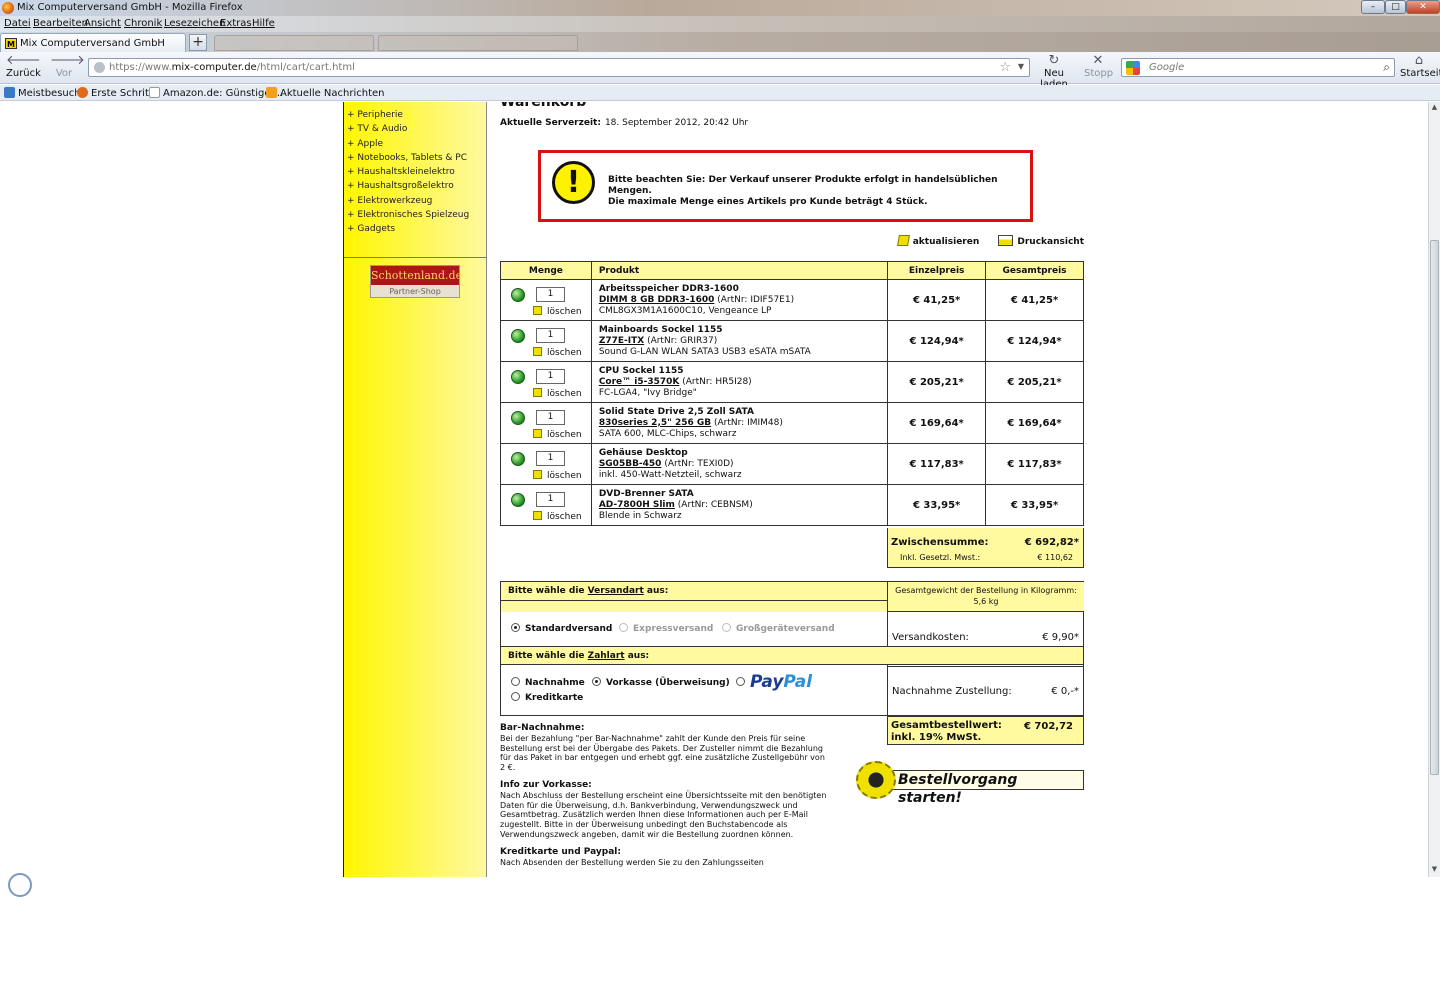 The image size is (1440, 1007). What do you see at coordinates (263, 23) in the screenshot?
I see `menu-hilfe: Hilfe` at bounding box center [263, 23].